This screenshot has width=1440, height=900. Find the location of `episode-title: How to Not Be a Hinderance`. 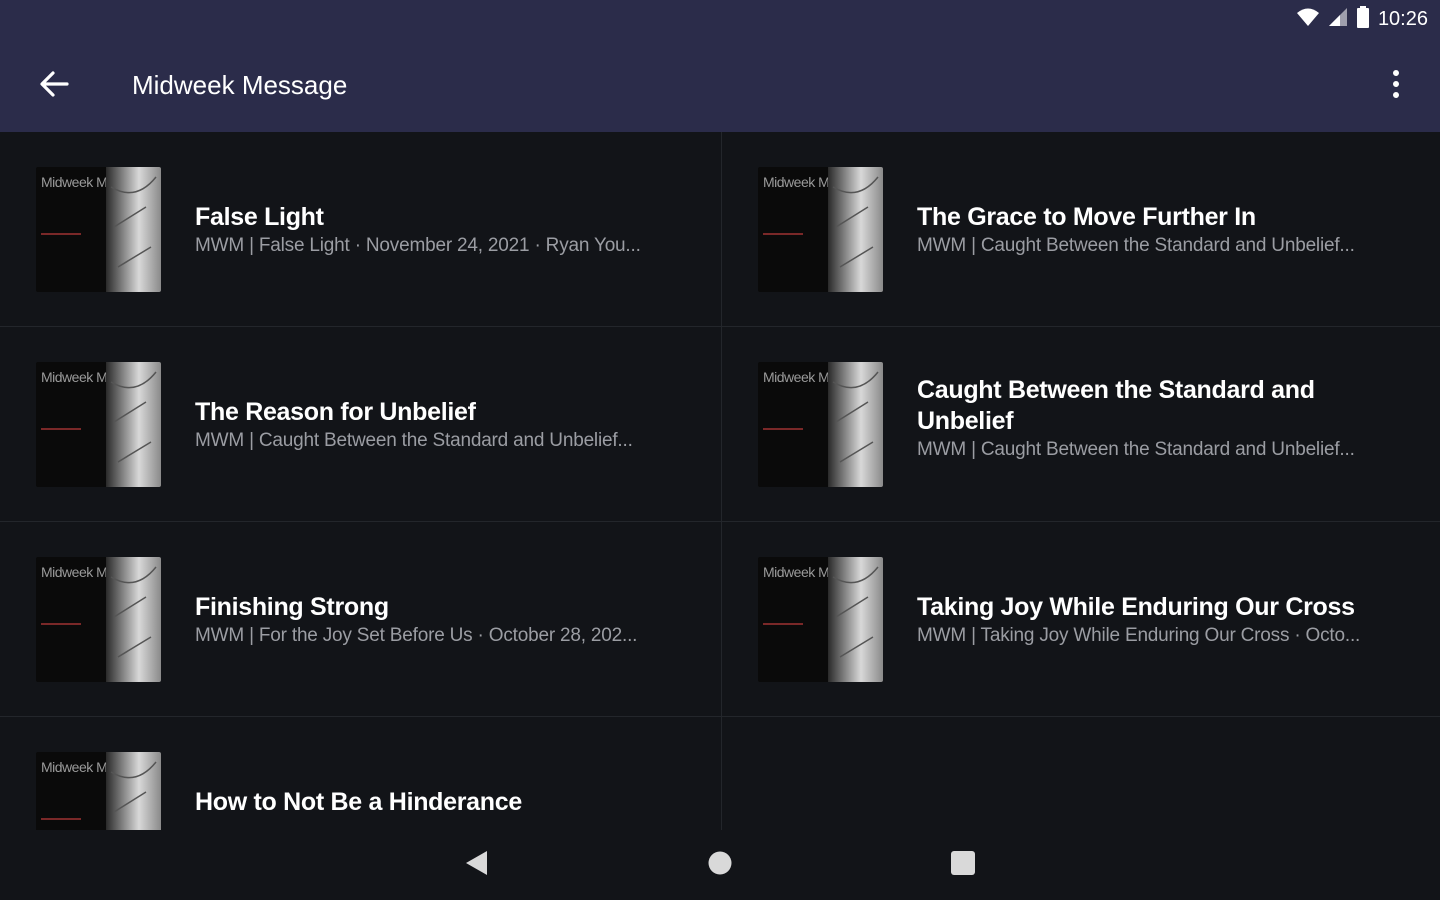

episode-title: How to Not Be a Hinderance is located at coordinates (358, 802).